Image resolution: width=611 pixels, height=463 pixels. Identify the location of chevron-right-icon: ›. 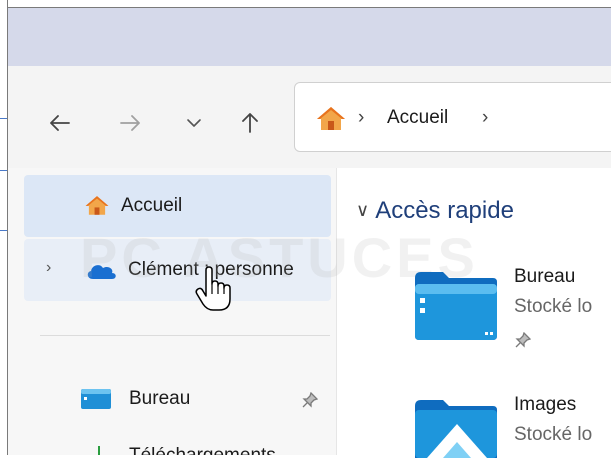
(48, 268).